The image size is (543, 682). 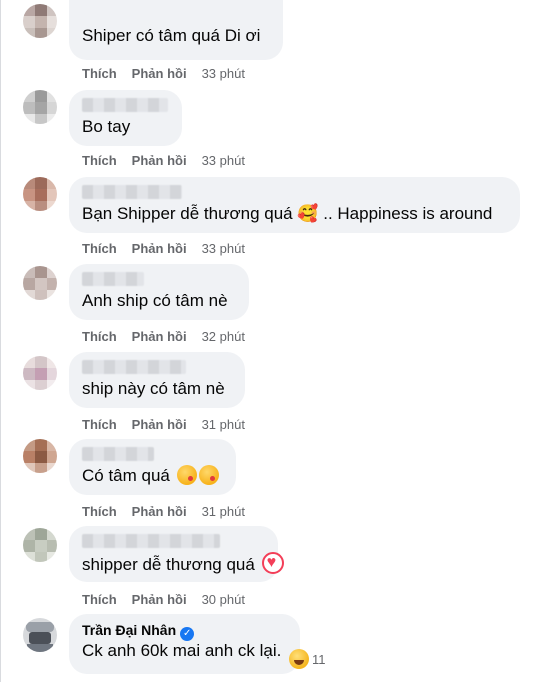 I want to click on timestamp: 32 phút, so click(x=223, y=336).